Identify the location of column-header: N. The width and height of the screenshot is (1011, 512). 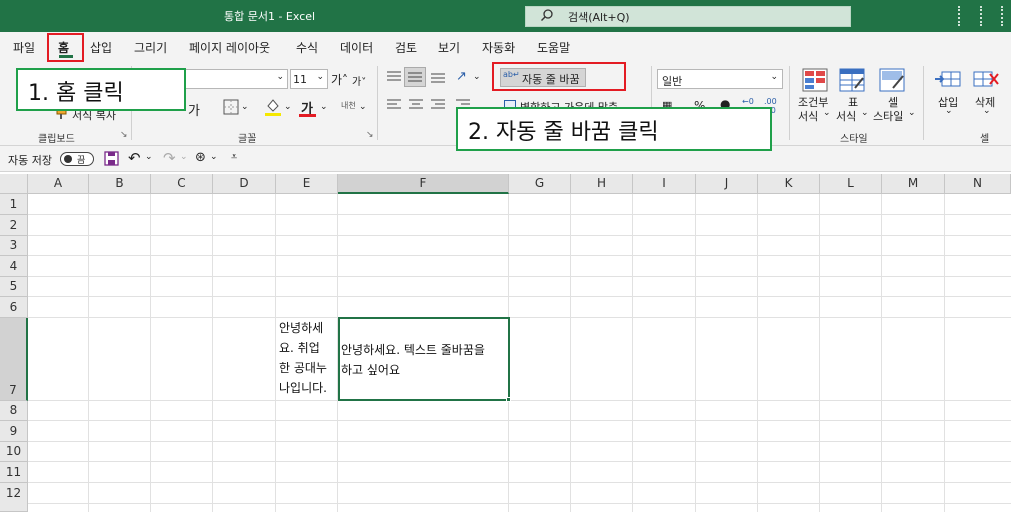
(978, 184).